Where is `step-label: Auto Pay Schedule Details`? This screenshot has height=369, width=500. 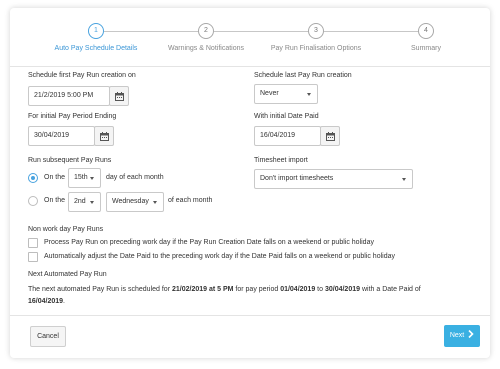 step-label: Auto Pay Schedule Details is located at coordinates (96, 48).